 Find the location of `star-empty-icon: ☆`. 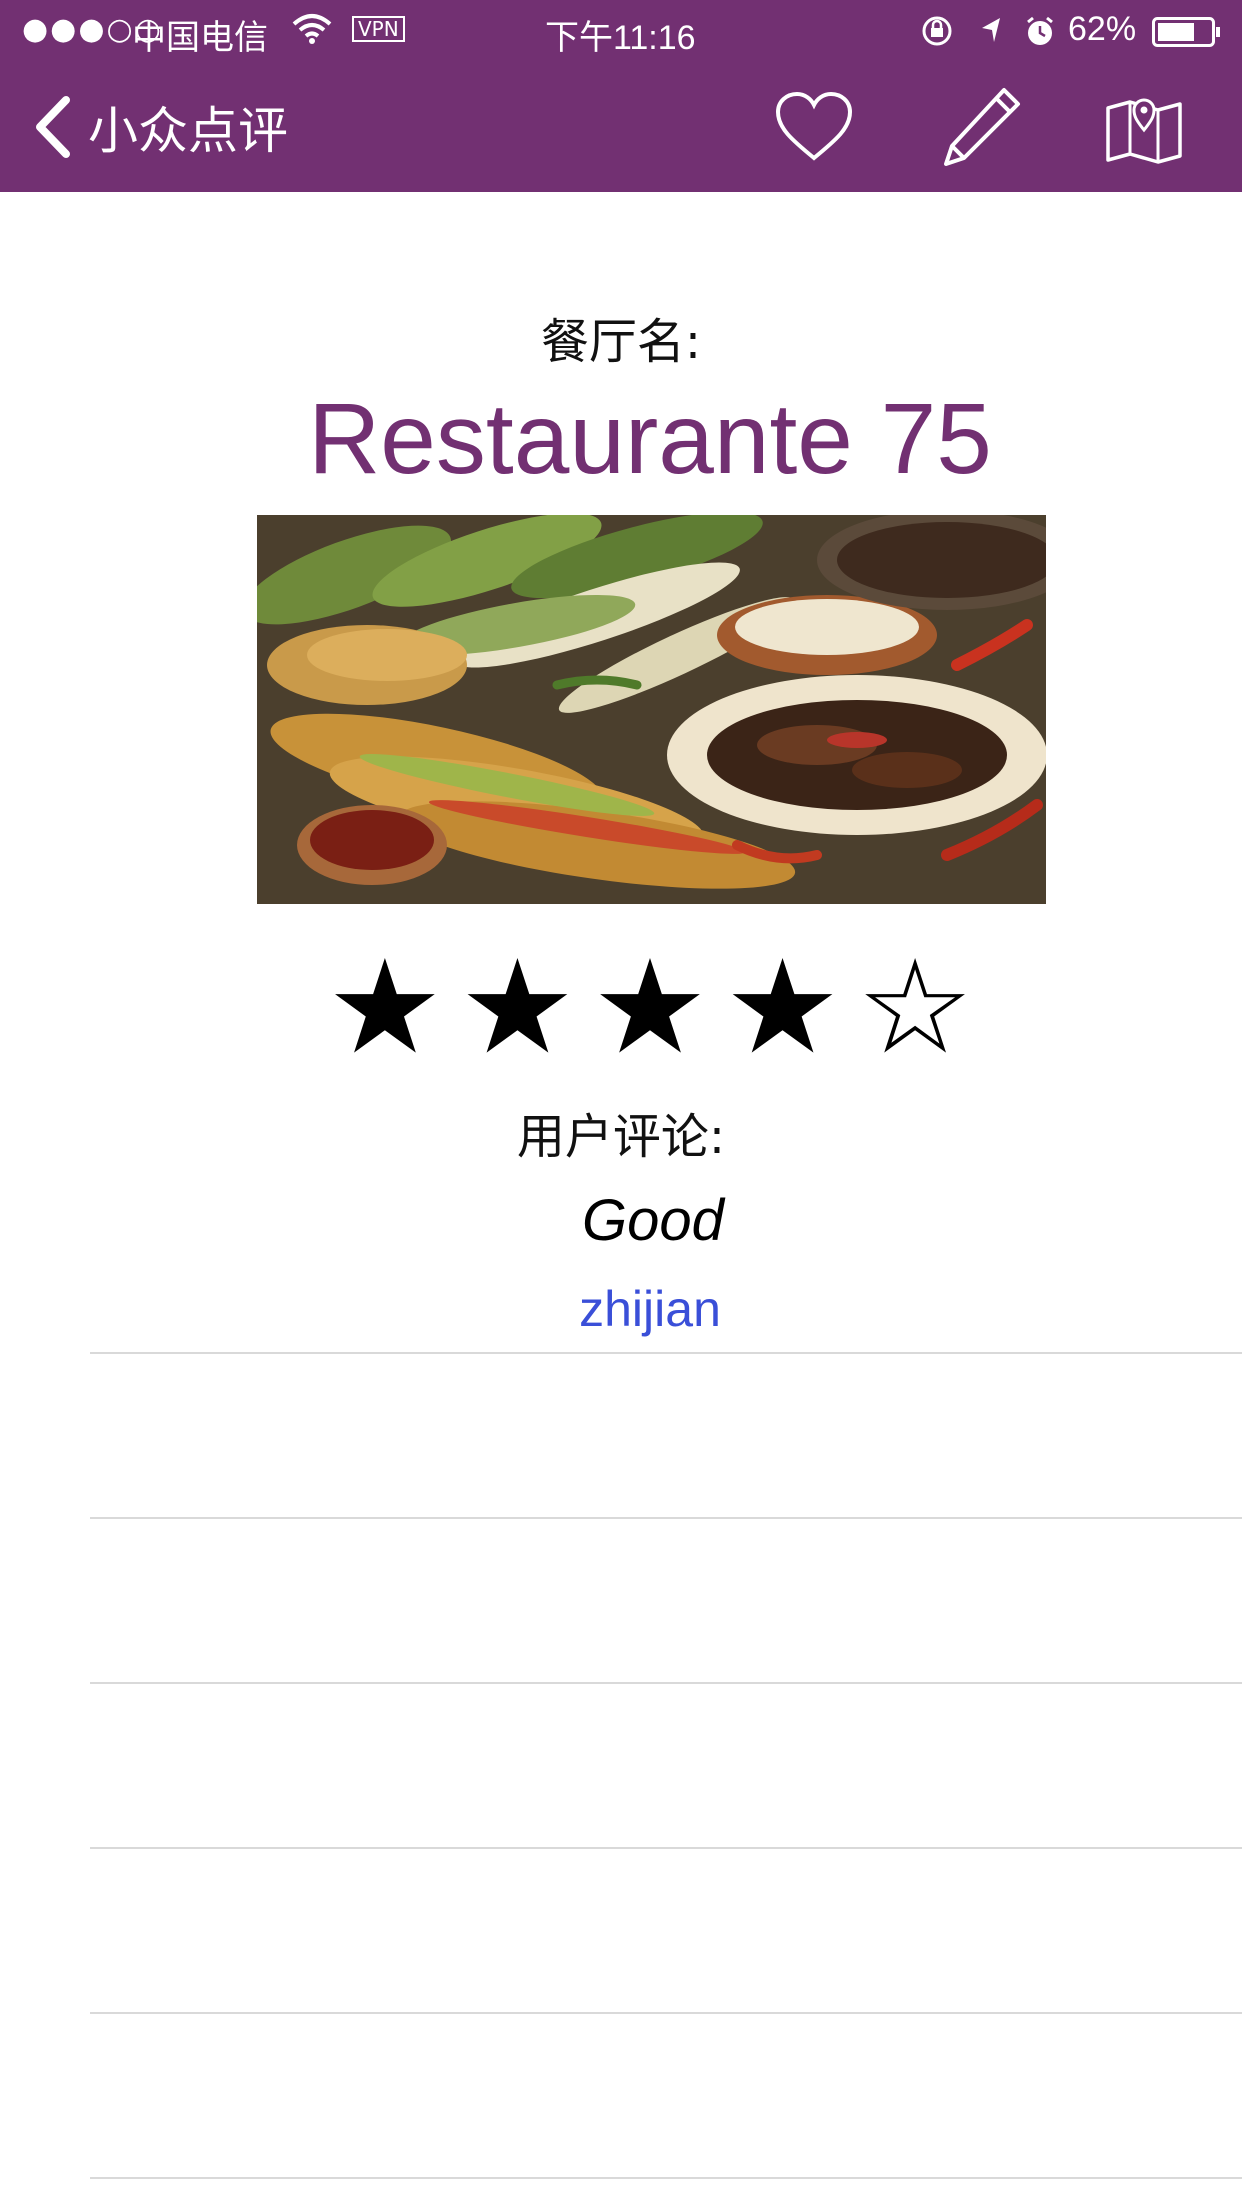

star-empty-icon: ☆ is located at coordinates (915, 1007).